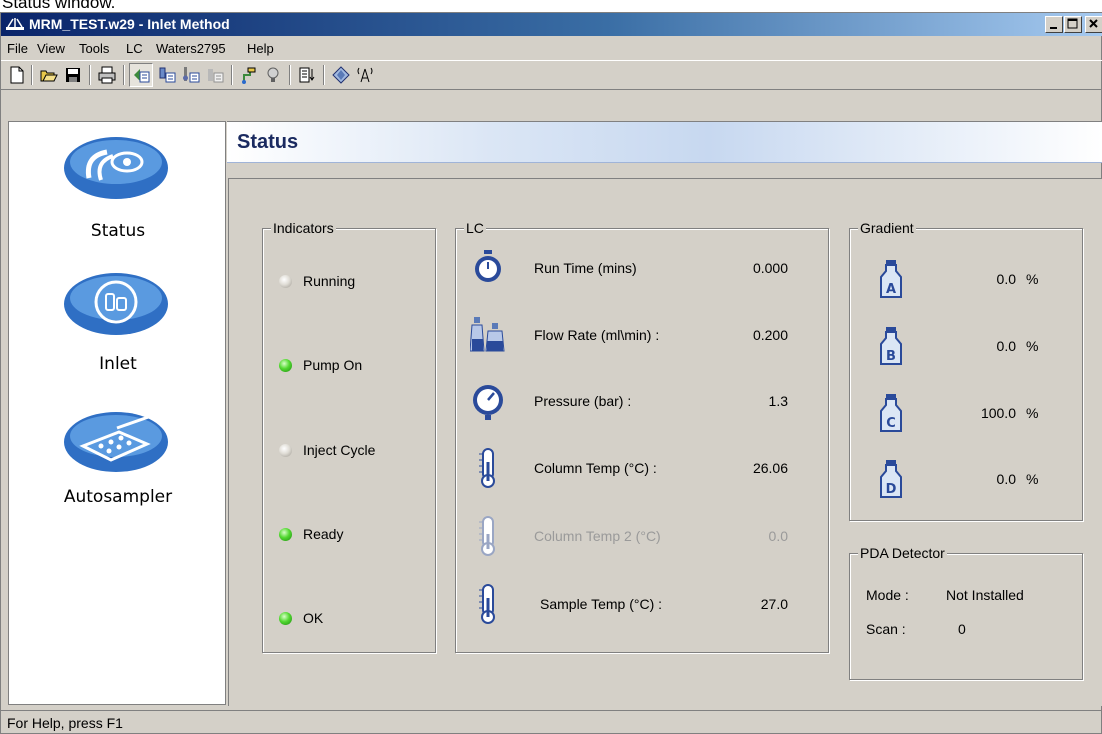 This screenshot has height=734, width=1102. I want to click on pressure-gauge-icon, so click(488, 402).